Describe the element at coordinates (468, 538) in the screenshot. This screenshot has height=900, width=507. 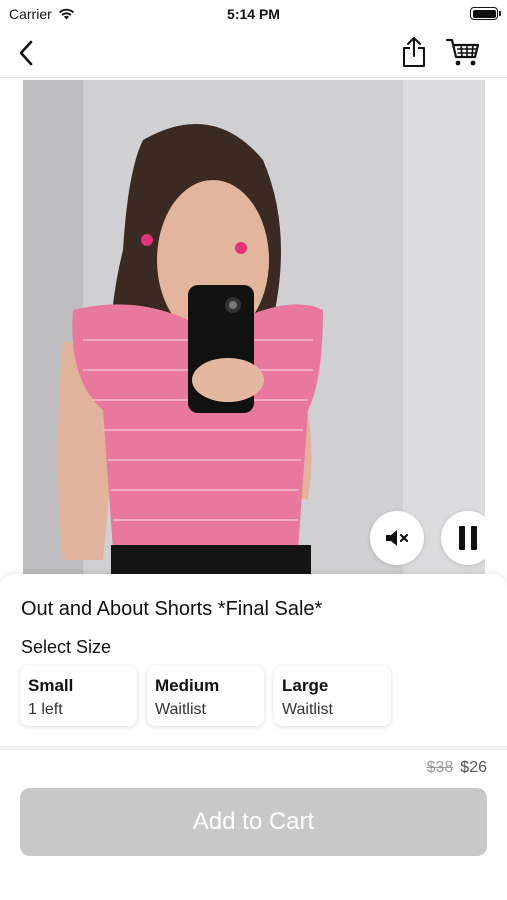
I see `pause-icon` at that location.